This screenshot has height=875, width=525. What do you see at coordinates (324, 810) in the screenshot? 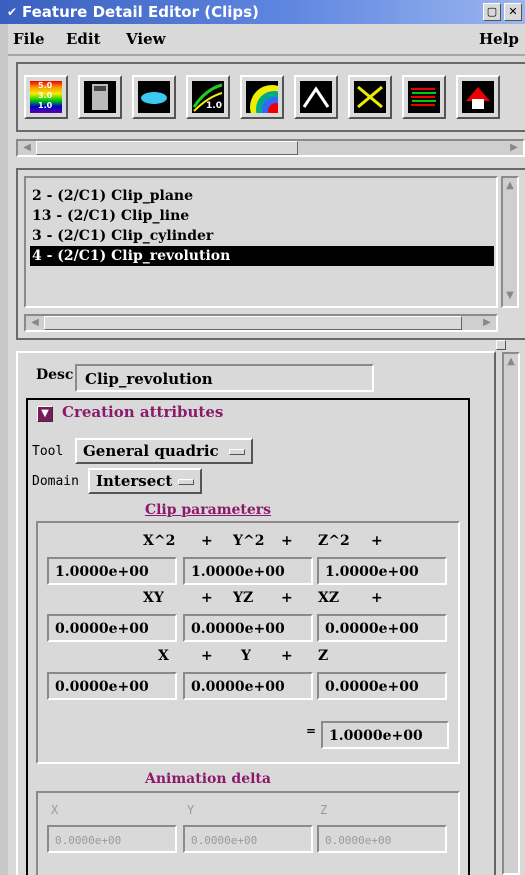
I see `delta-z-label: Z` at bounding box center [324, 810].